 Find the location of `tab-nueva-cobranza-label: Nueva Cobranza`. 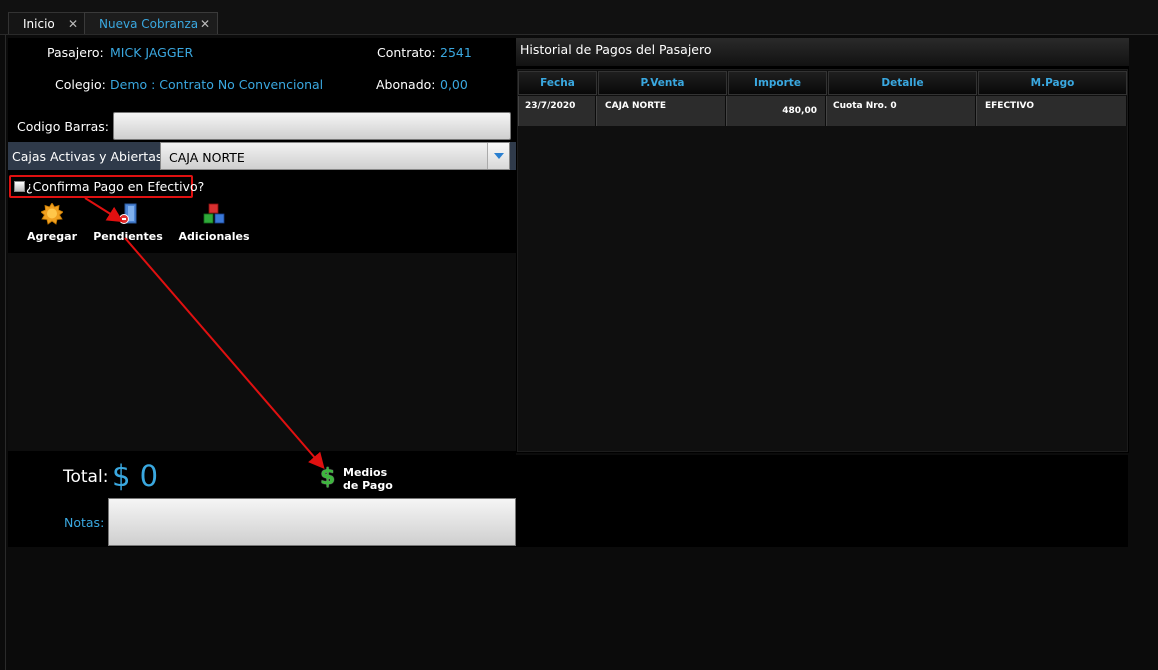

tab-nueva-cobranza-label: Nueva Cobranza is located at coordinates (149, 24).